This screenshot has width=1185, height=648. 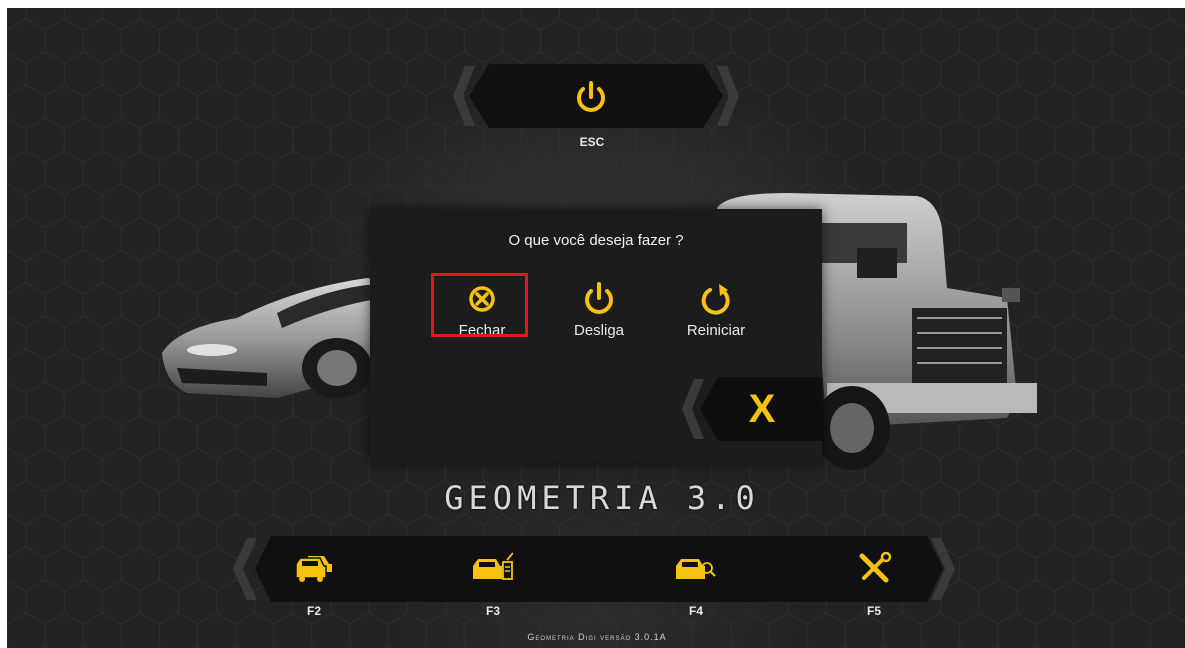 I want to click on dialog-close-button: X, so click(x=762, y=409).